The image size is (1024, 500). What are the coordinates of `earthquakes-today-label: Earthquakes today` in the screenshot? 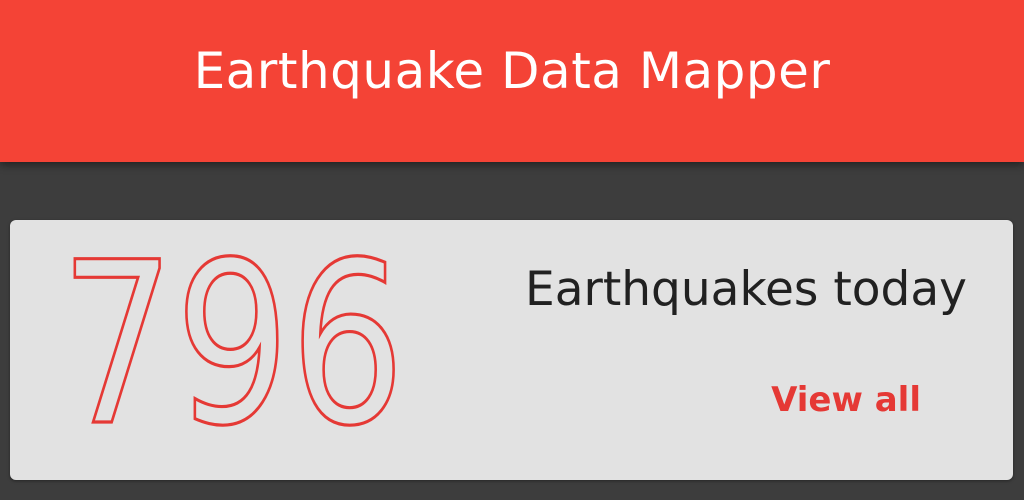 It's located at (746, 289).